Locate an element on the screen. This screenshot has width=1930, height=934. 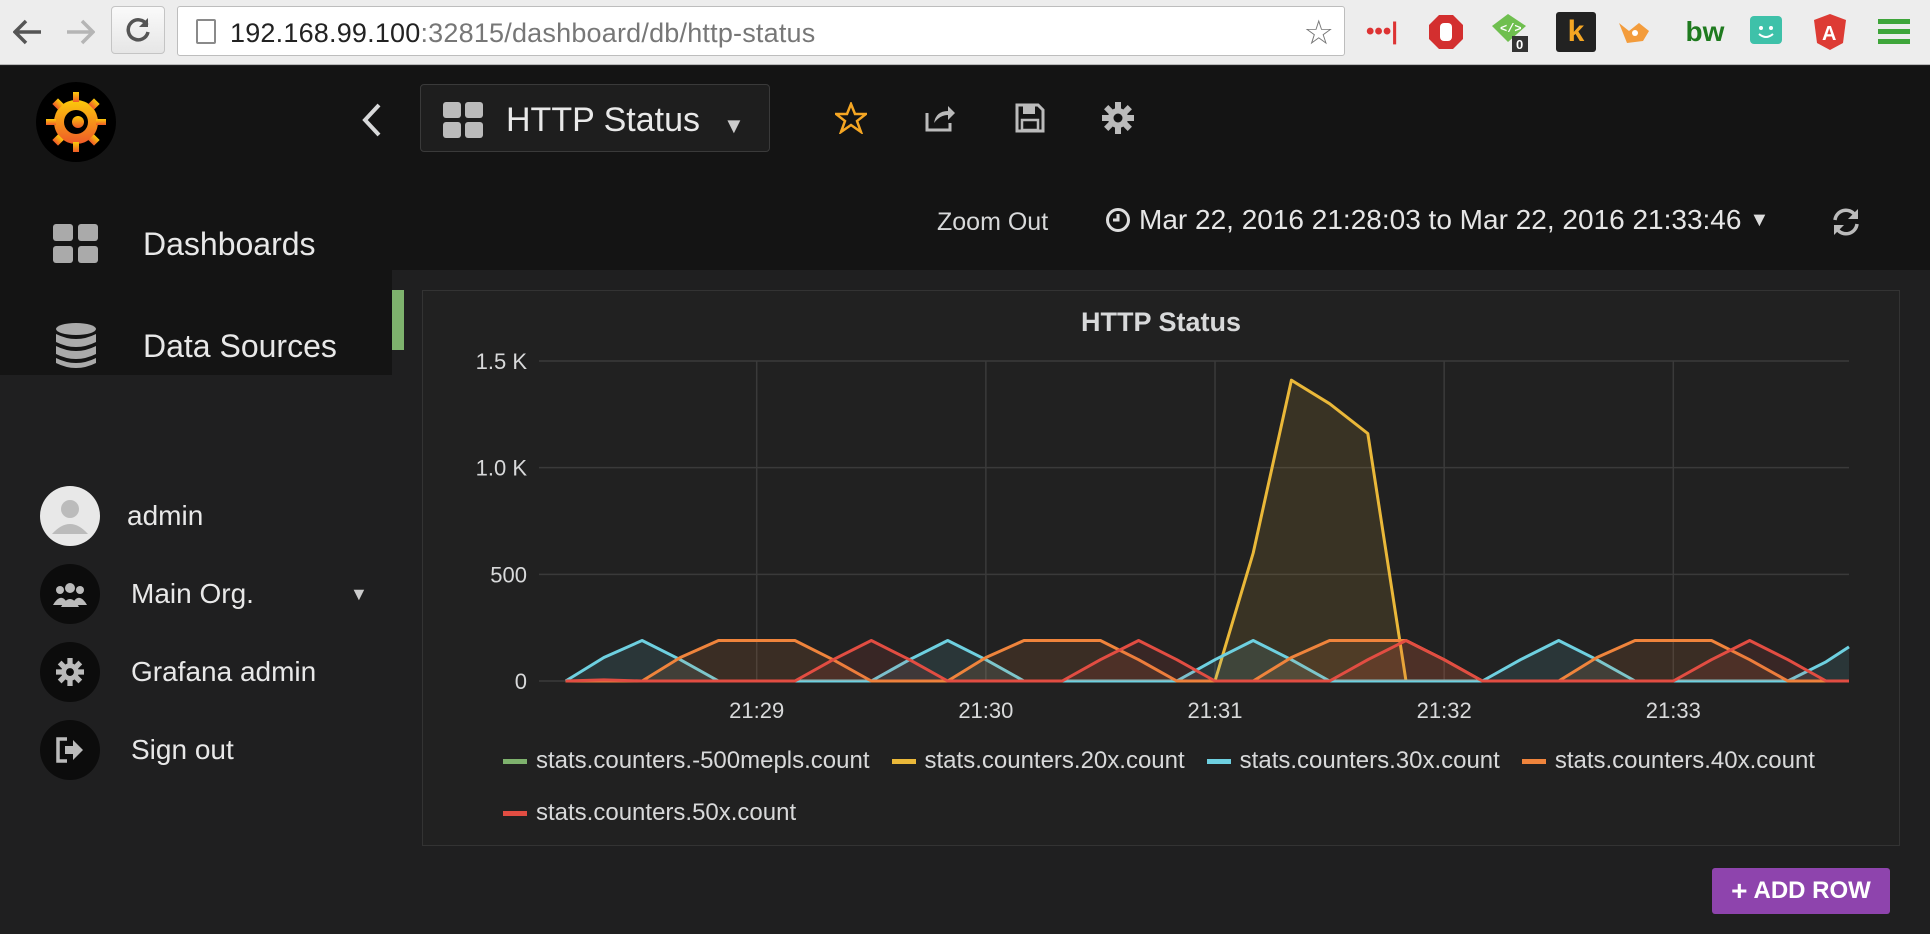
svg-text: A is located at coordinates (1829, 34).